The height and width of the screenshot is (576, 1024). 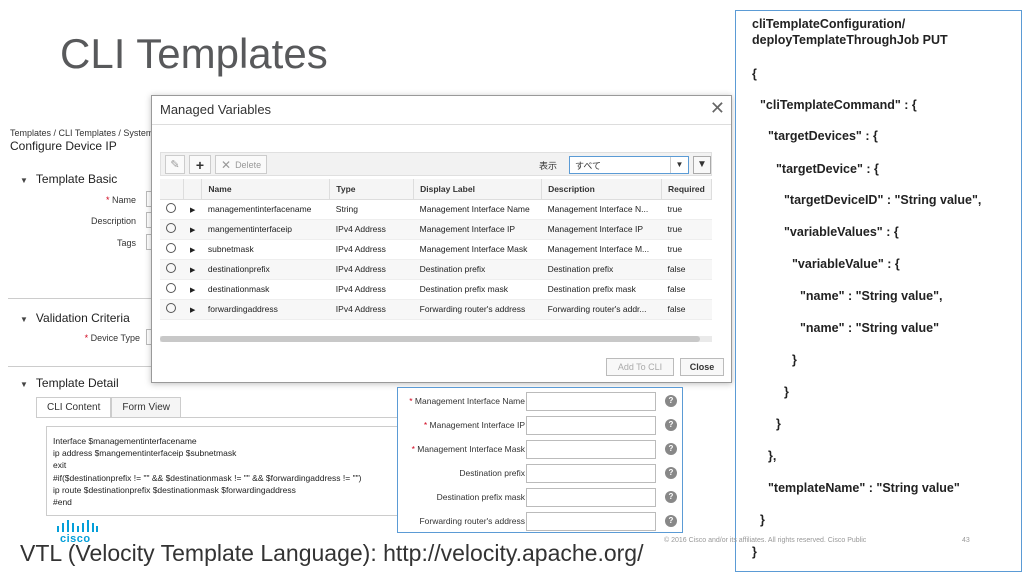 What do you see at coordinates (702, 367) in the screenshot?
I see `close-button: Close` at bounding box center [702, 367].